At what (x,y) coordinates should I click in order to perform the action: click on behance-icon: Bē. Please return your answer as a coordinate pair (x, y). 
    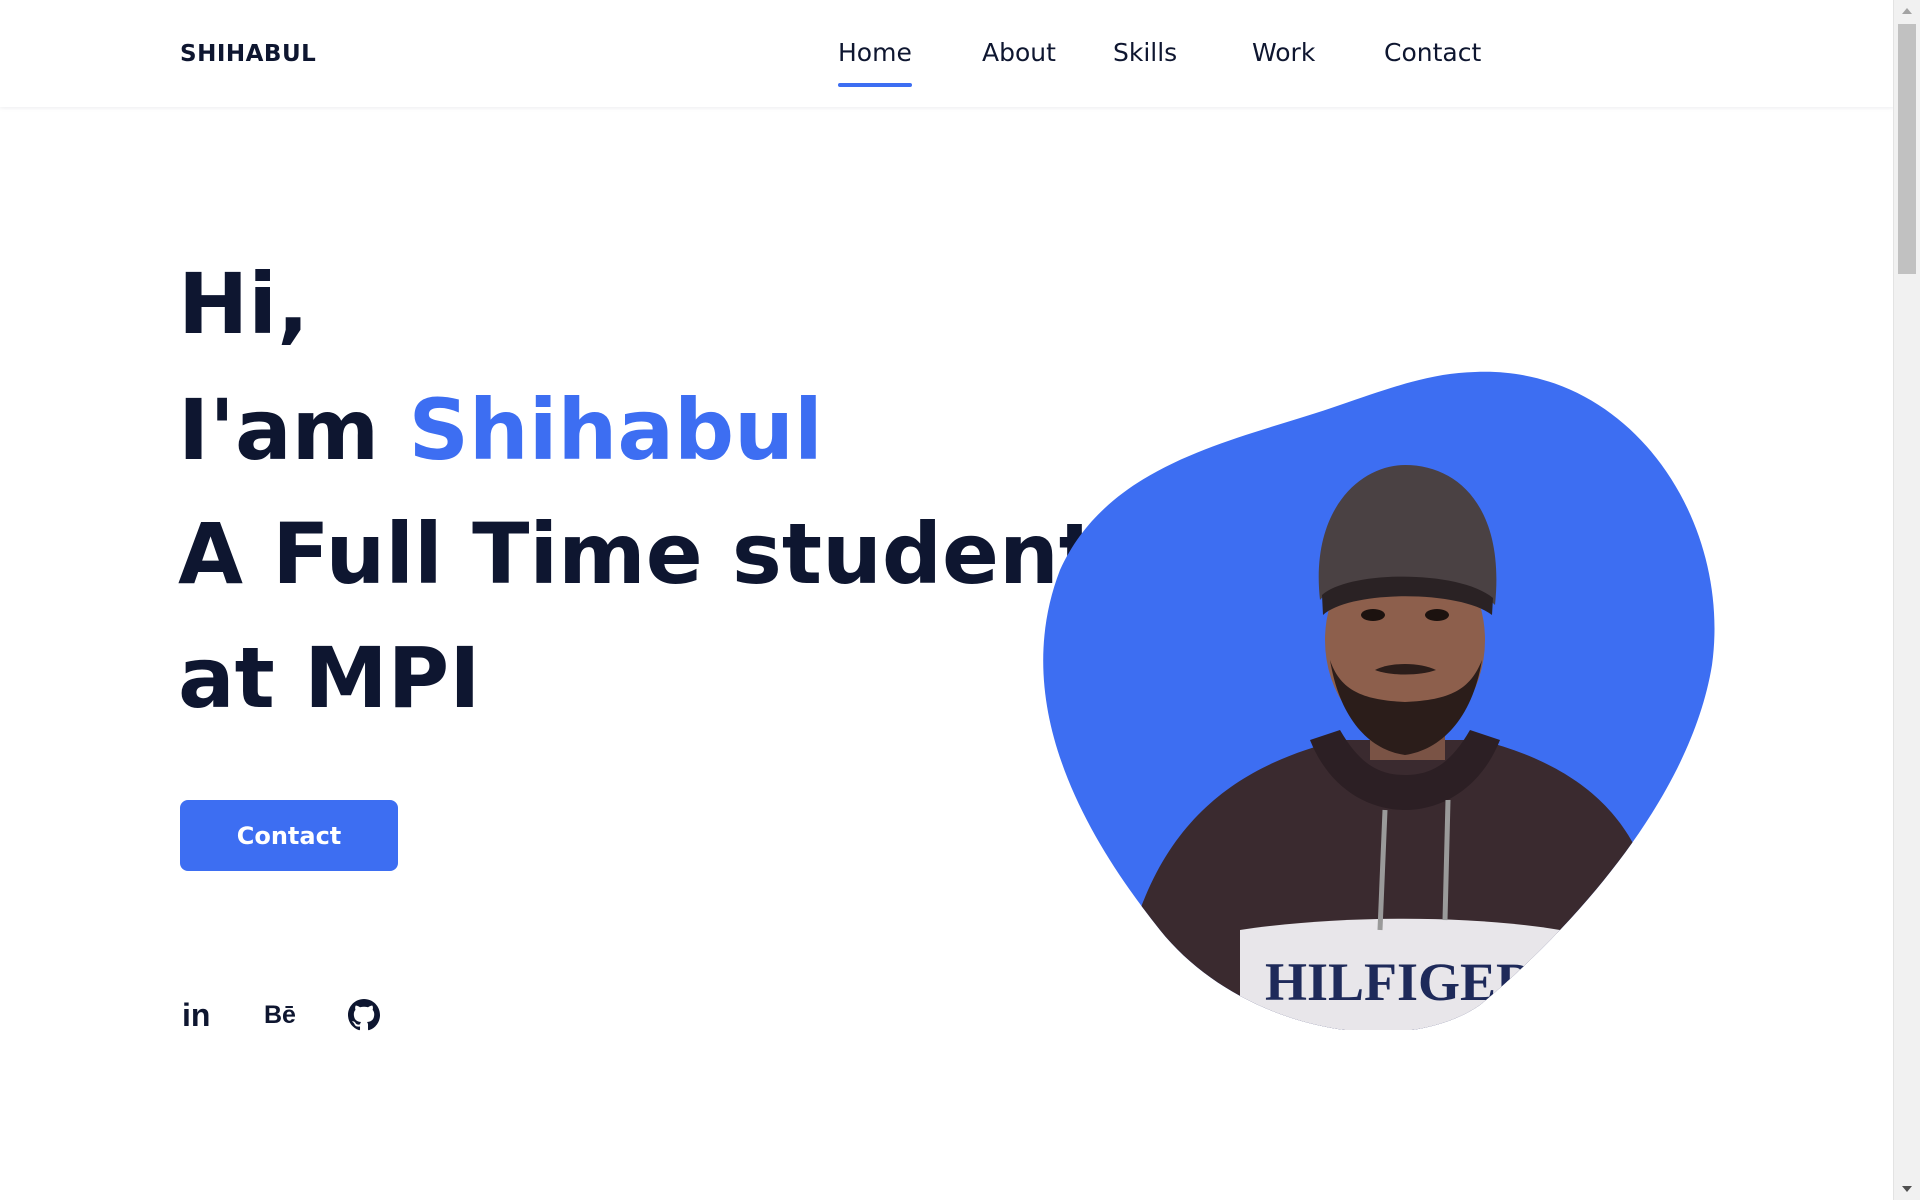
    Looking at the image, I should click on (280, 1015).